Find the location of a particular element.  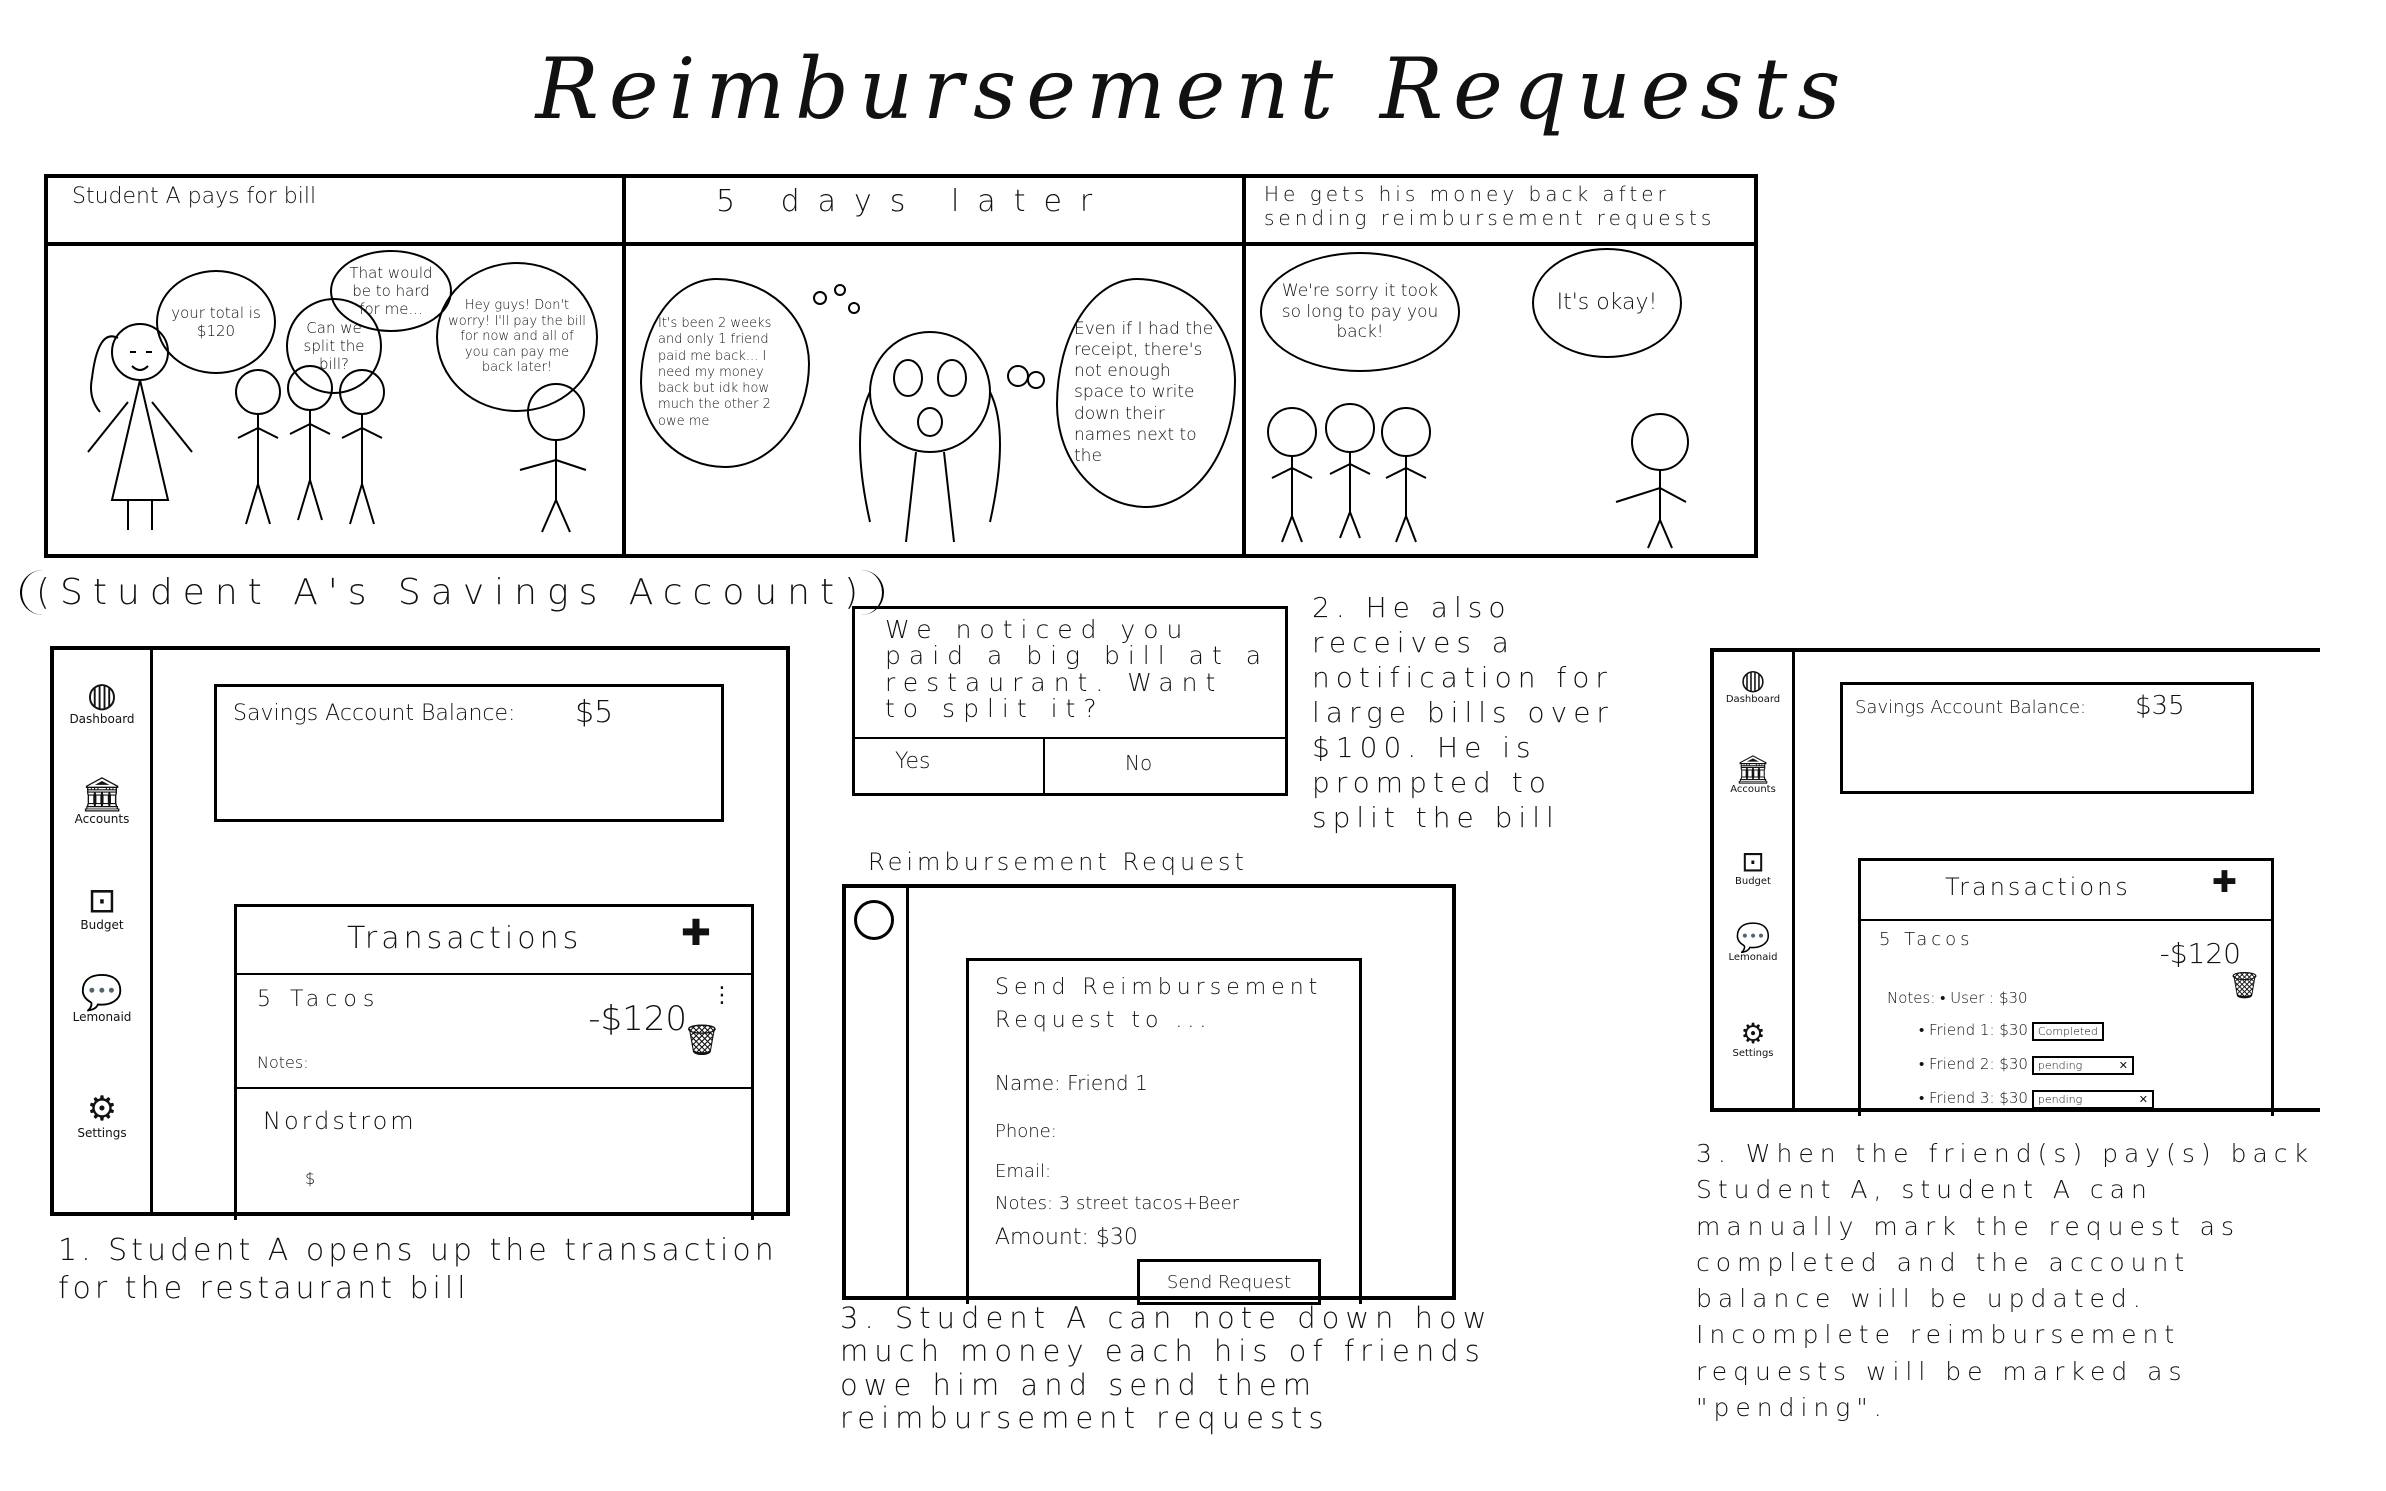

transaction-name: Nordstrom is located at coordinates (340, 1121).